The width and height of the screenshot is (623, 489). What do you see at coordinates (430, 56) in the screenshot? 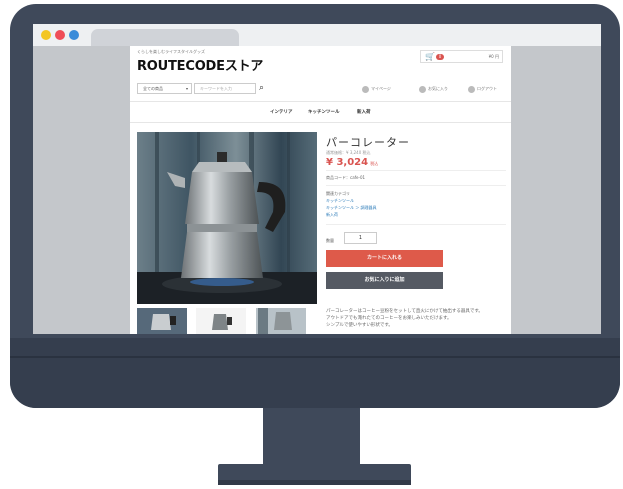
I see `cart-icon: 🛒` at bounding box center [430, 56].